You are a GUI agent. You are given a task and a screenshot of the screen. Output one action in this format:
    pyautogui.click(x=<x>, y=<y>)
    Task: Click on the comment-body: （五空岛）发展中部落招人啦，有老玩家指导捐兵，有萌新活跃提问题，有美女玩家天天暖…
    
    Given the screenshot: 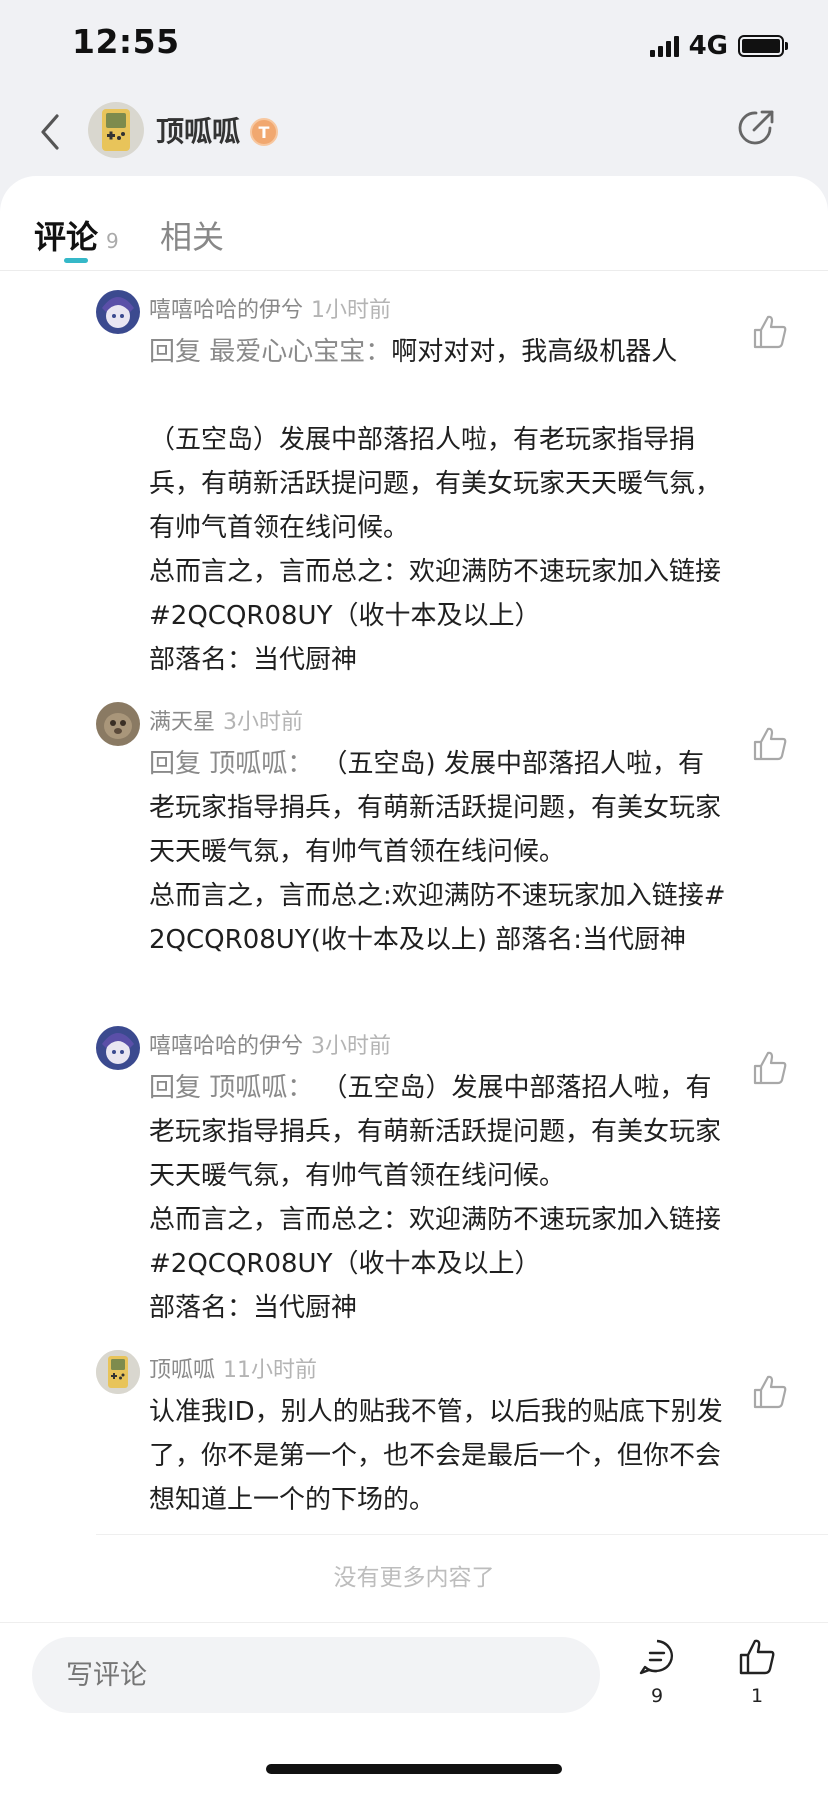 What is the action you would take?
    pyautogui.click(x=435, y=1198)
    